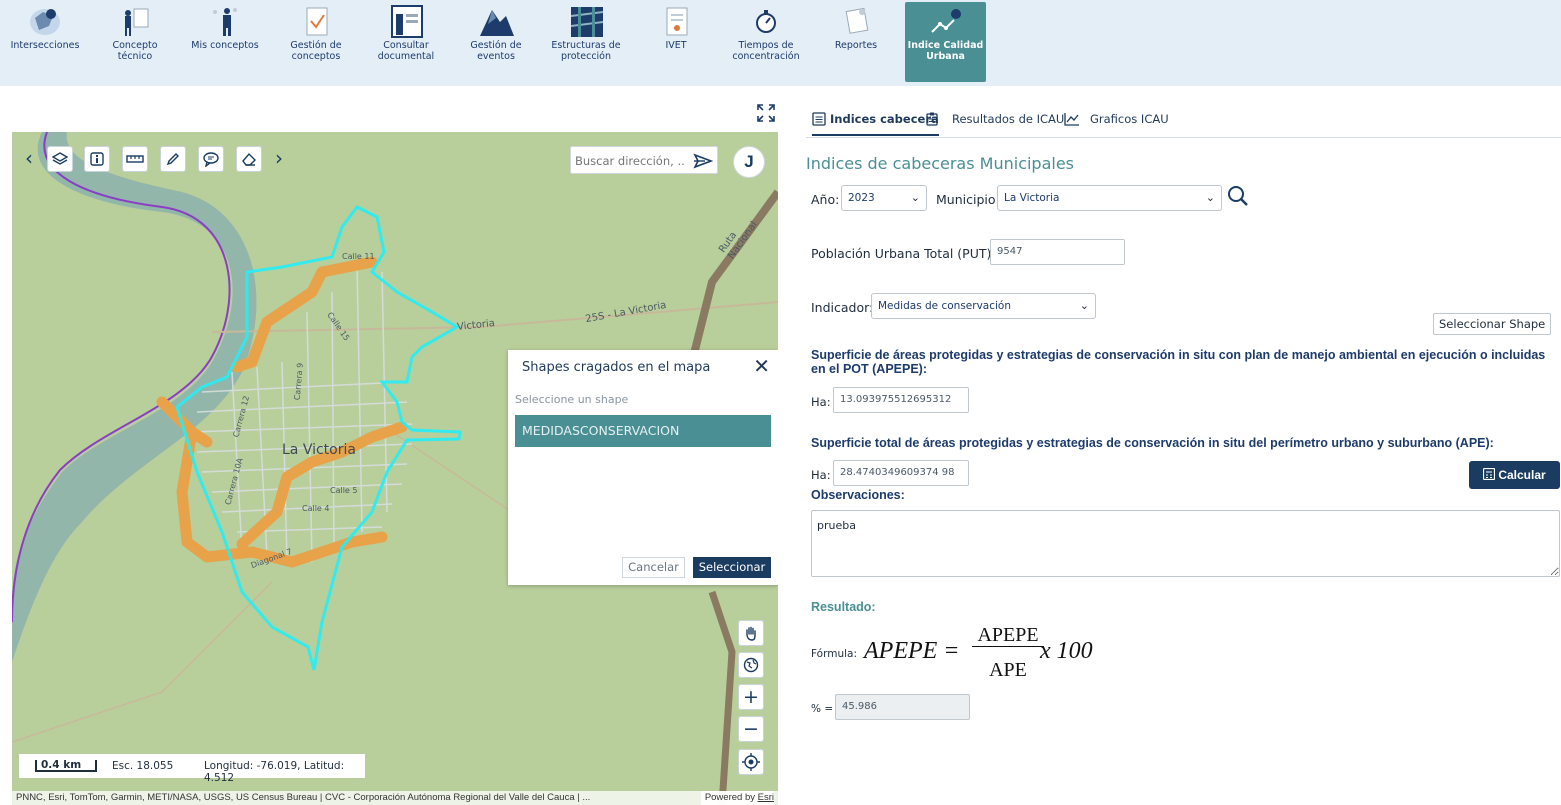 The width and height of the screenshot is (1561, 805). I want to click on tab-resultados-icau: Resultados de ICAU, so click(995, 124).